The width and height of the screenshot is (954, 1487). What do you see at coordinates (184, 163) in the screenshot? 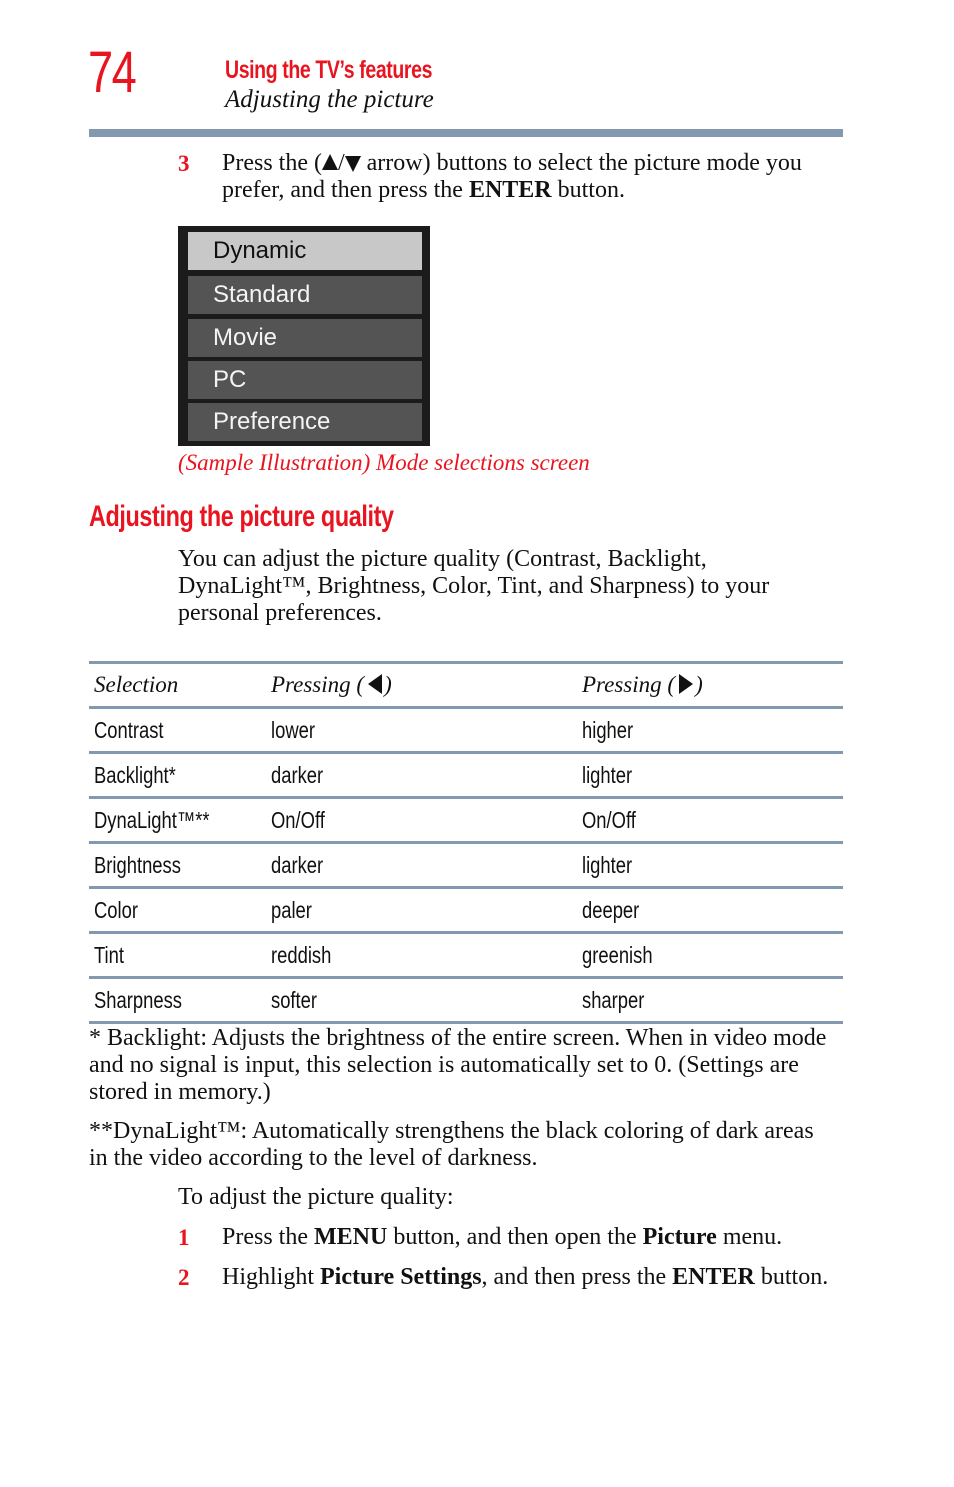
I see `step-number: 3` at bounding box center [184, 163].